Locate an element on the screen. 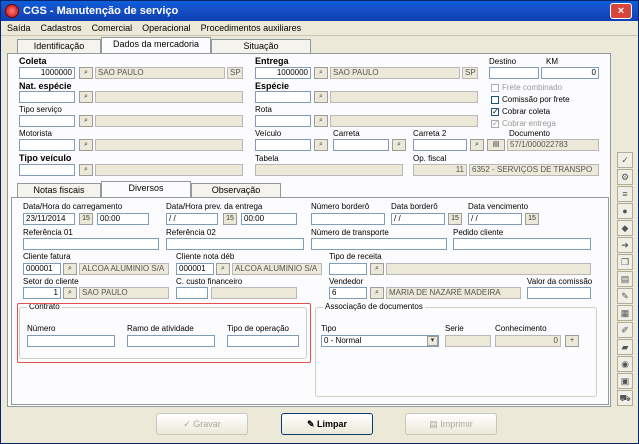 The width and height of the screenshot is (639, 444). motorista-input is located at coordinates (47, 145).